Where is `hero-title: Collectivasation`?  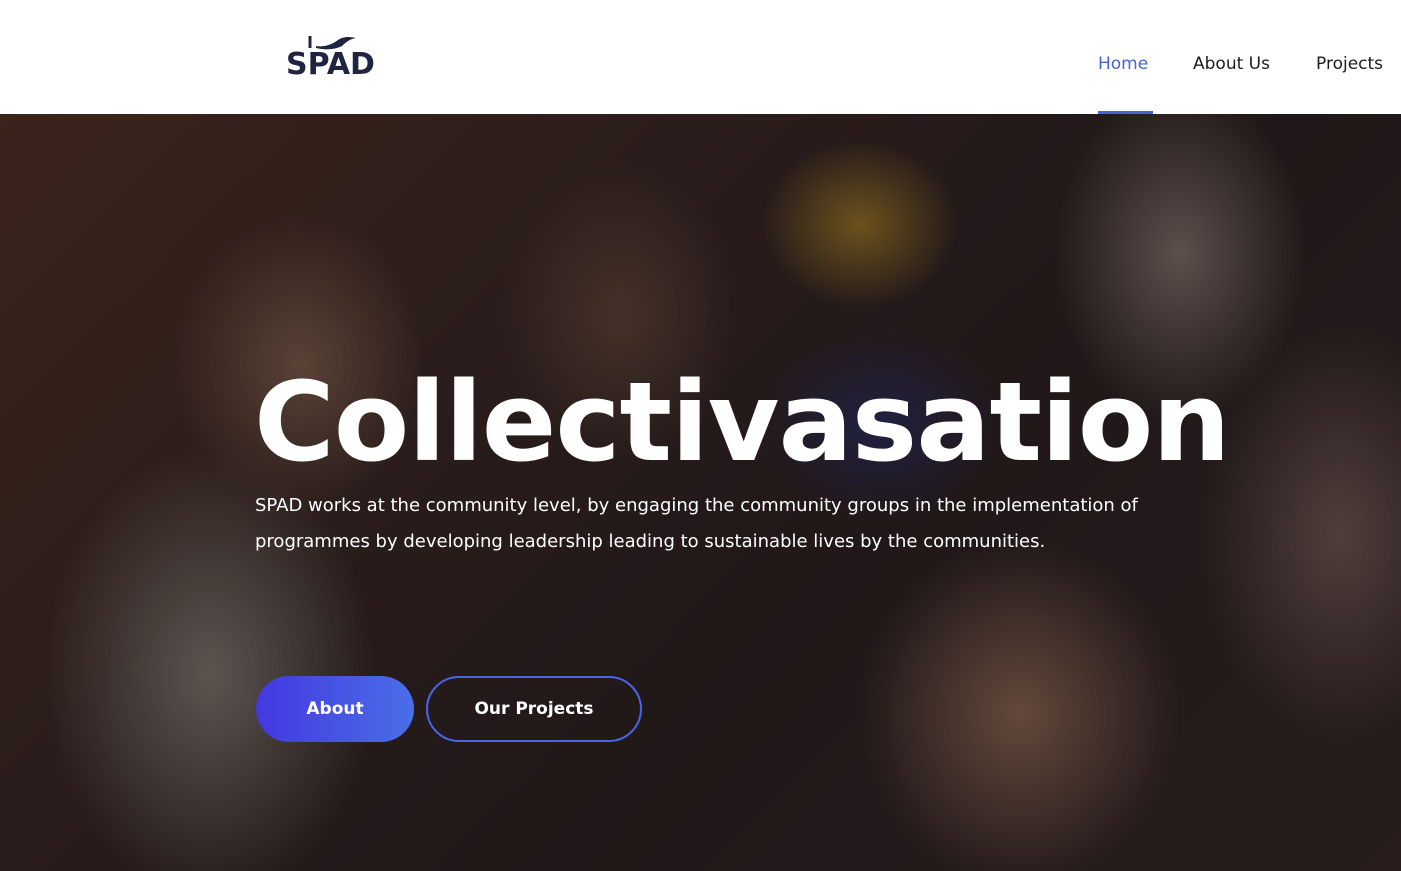 hero-title: Collectivasation is located at coordinates (742, 422).